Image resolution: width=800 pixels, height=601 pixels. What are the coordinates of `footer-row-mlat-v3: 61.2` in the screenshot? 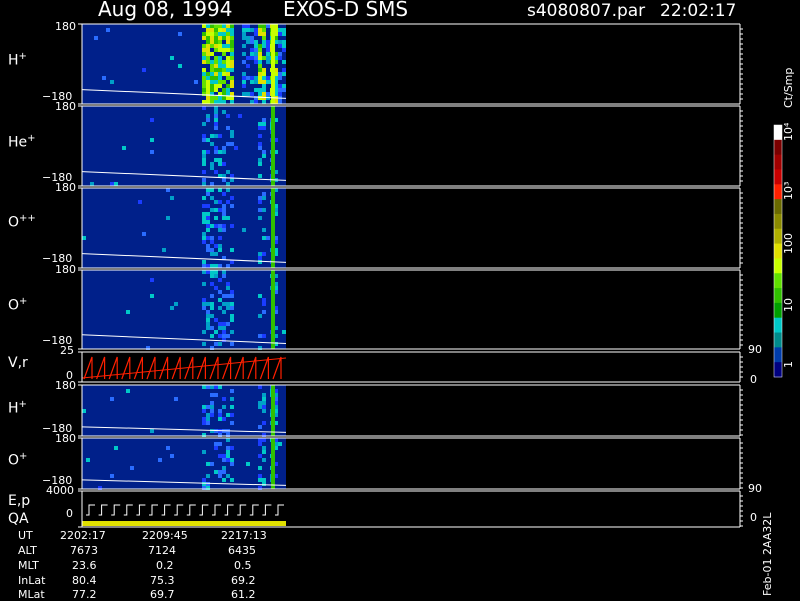 It's located at (243, 594).